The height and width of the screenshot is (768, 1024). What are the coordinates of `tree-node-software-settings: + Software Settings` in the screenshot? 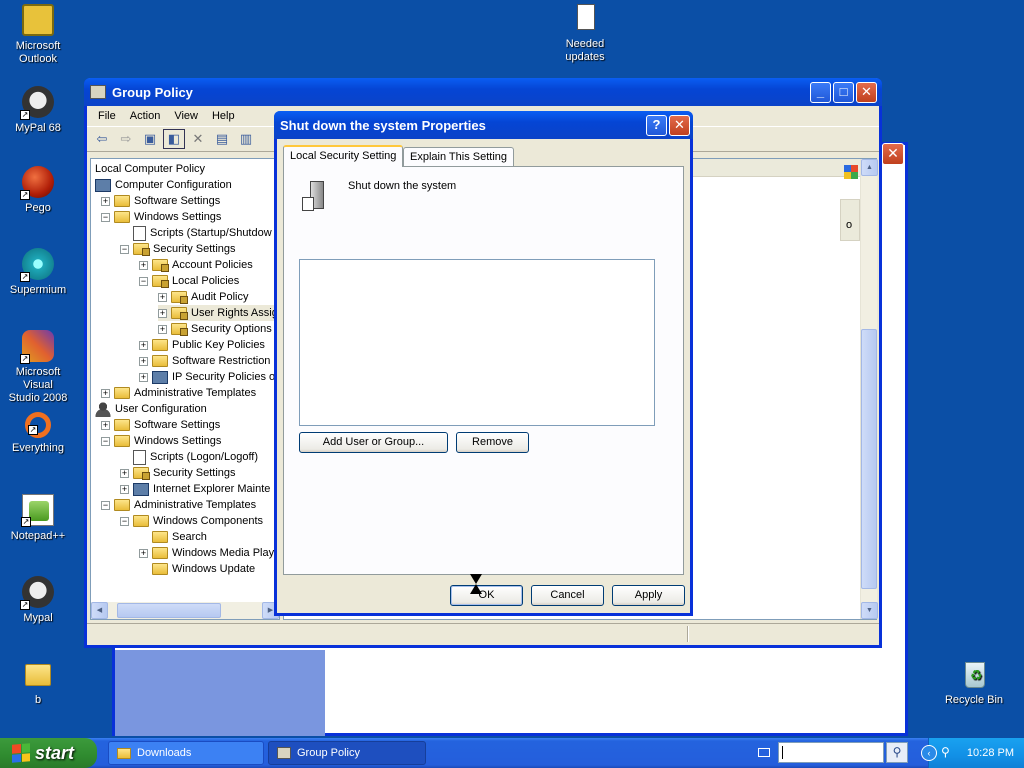 It's located at (160, 201).